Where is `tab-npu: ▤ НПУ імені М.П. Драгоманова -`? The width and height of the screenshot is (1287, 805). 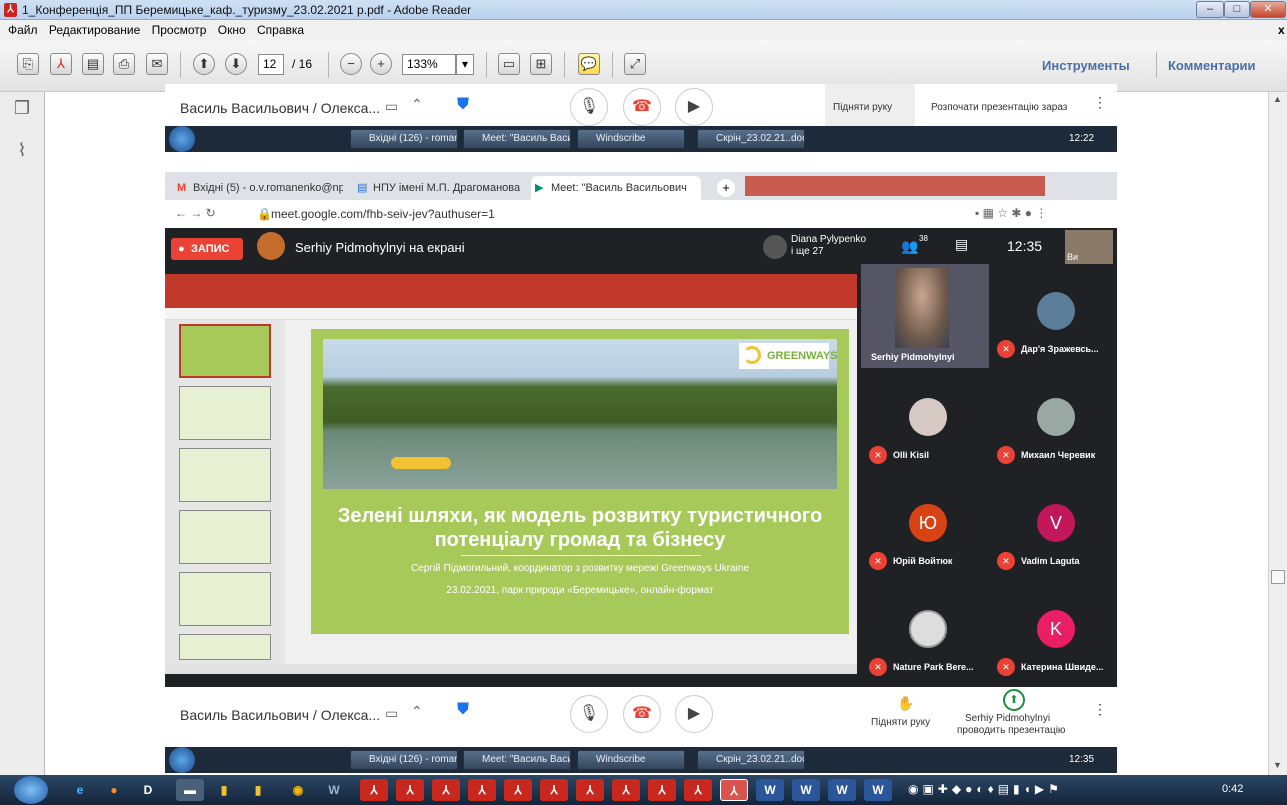
tab-npu: ▤ НПУ імені М.П. Драгоманова - is located at coordinates (439, 188).